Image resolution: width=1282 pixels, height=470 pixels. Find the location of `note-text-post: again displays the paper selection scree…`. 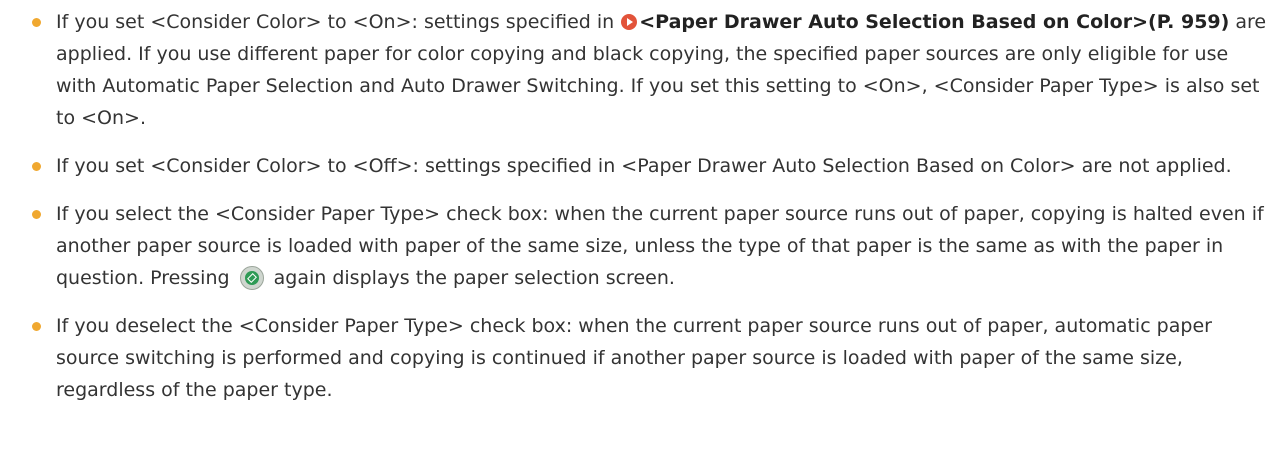

note-text-post: again displays the paper selection scree… is located at coordinates (471, 278).